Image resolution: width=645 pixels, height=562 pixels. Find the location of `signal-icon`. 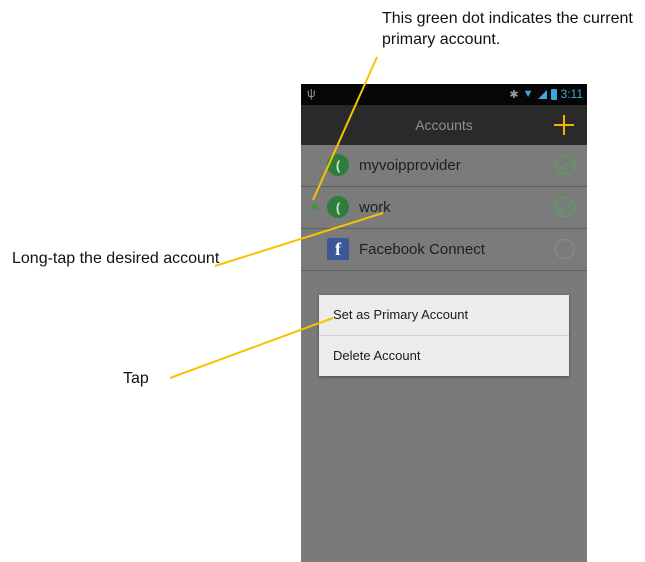

signal-icon is located at coordinates (542, 94).